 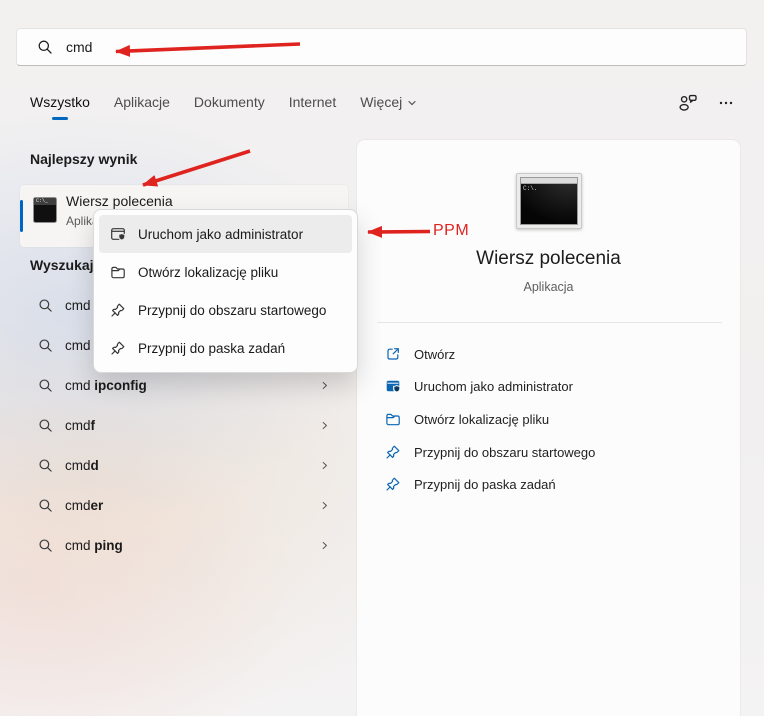 What do you see at coordinates (21, 216) in the screenshot?
I see `selection-indicator` at bounding box center [21, 216].